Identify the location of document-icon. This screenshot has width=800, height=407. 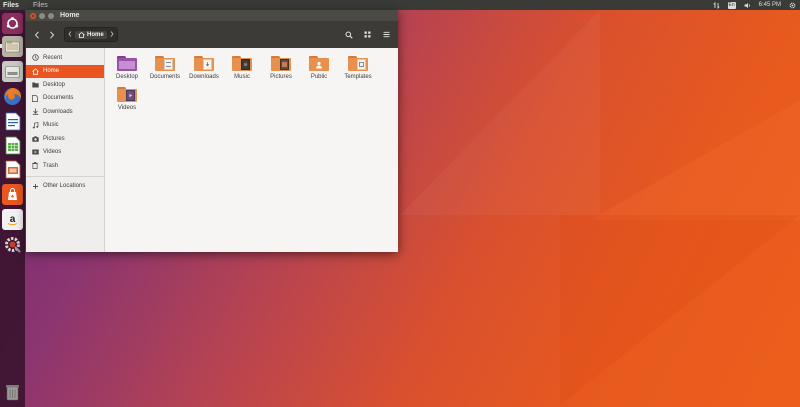
(35, 98).